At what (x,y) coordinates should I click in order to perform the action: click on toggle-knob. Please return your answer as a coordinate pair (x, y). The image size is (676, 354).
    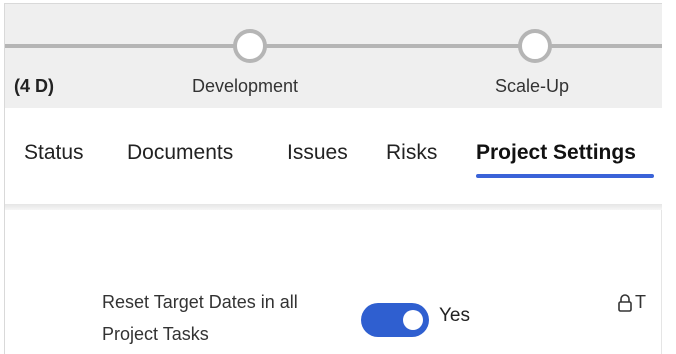
    Looking at the image, I should click on (413, 320).